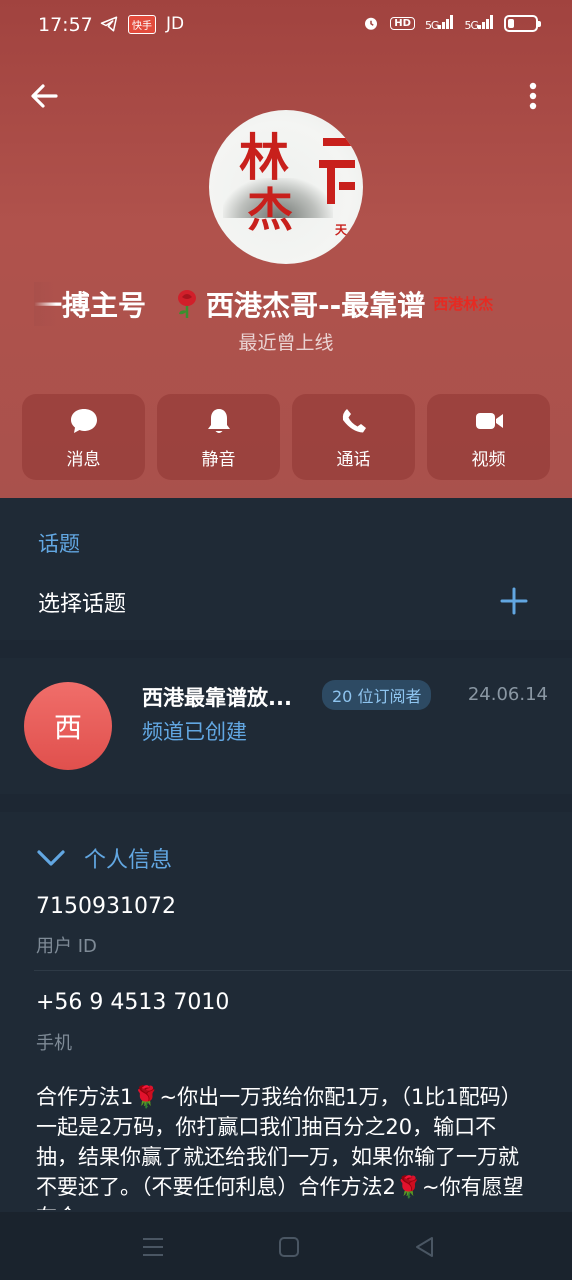  I want to click on mute-button-label: 静音, so click(218, 459).